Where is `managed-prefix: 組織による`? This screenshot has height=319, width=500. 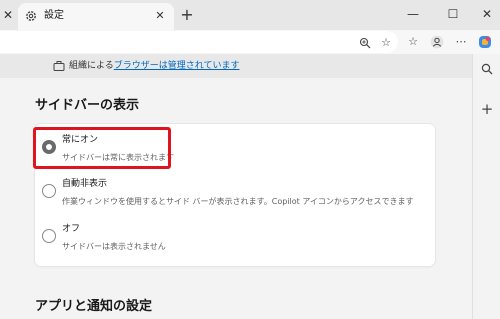 managed-prefix: 組織による is located at coordinates (91, 66).